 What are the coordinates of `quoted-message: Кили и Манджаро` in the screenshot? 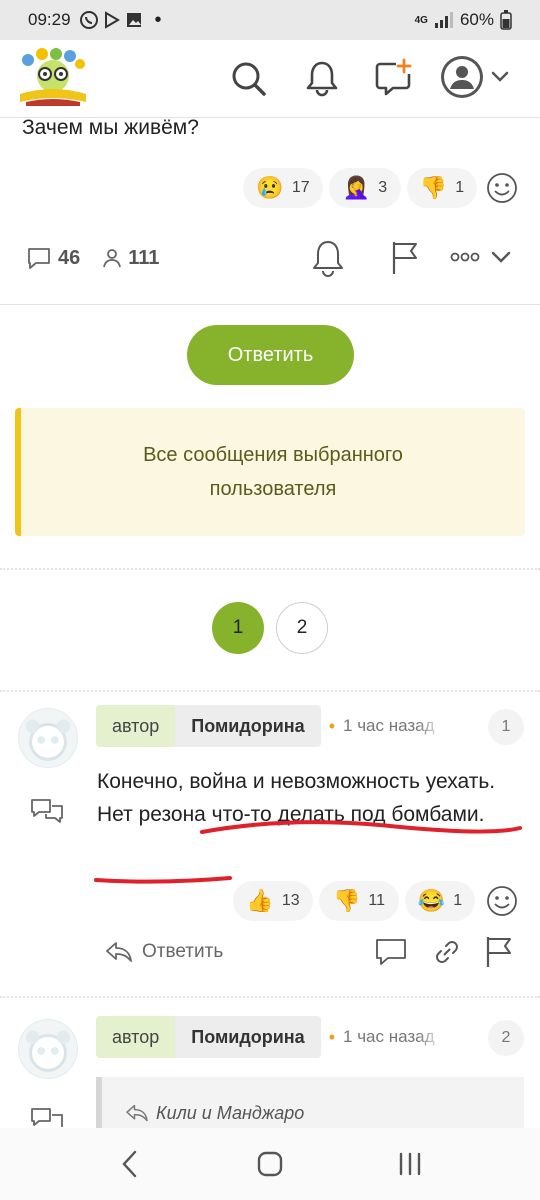 It's located at (310, 1102).